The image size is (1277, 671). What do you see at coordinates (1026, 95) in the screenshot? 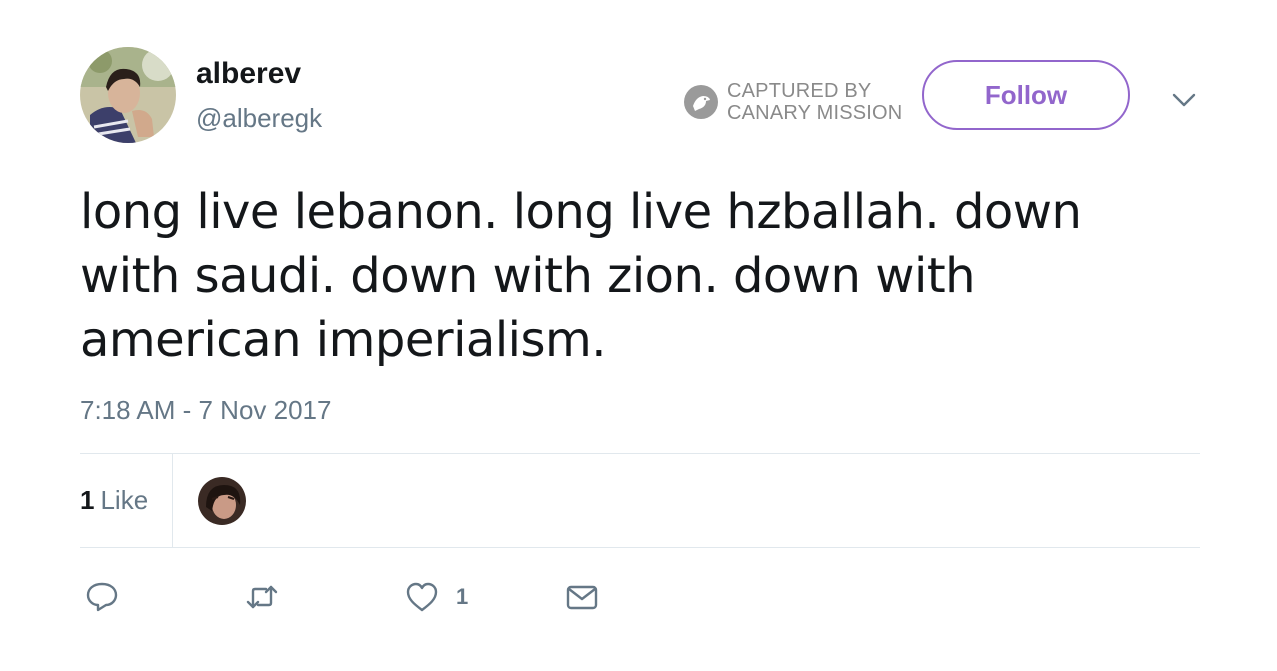
I see `follow-button: Follow` at bounding box center [1026, 95].